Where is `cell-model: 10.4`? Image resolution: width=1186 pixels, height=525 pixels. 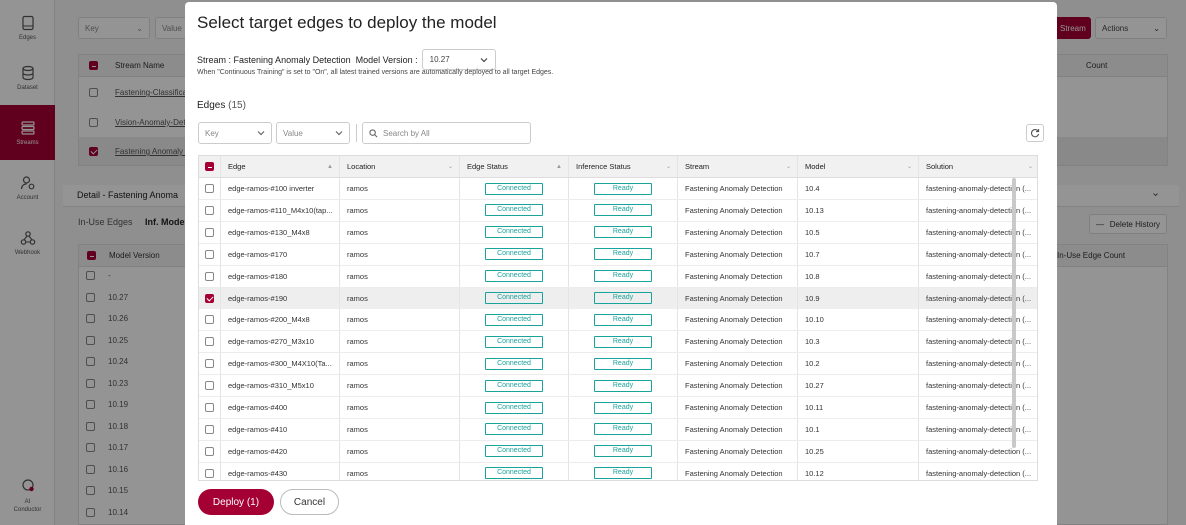
cell-model: 10.4 is located at coordinates (858, 188).